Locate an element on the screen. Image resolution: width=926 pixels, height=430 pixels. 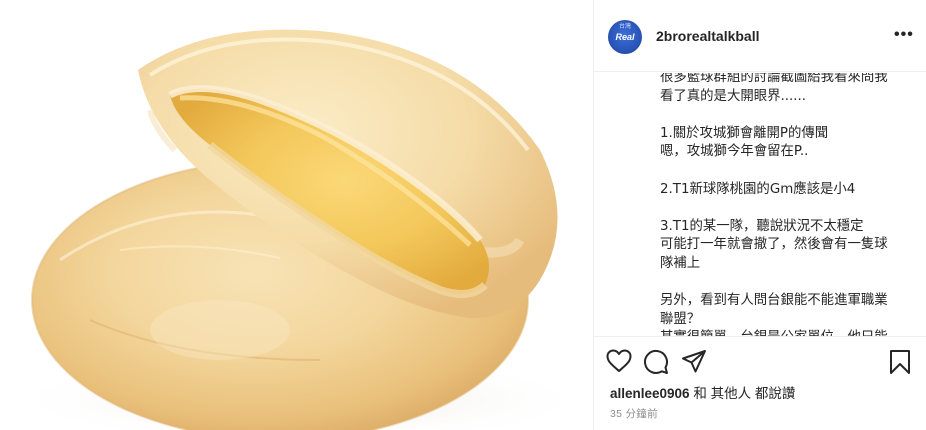
more-options-icon: ••• is located at coordinates (904, 35).